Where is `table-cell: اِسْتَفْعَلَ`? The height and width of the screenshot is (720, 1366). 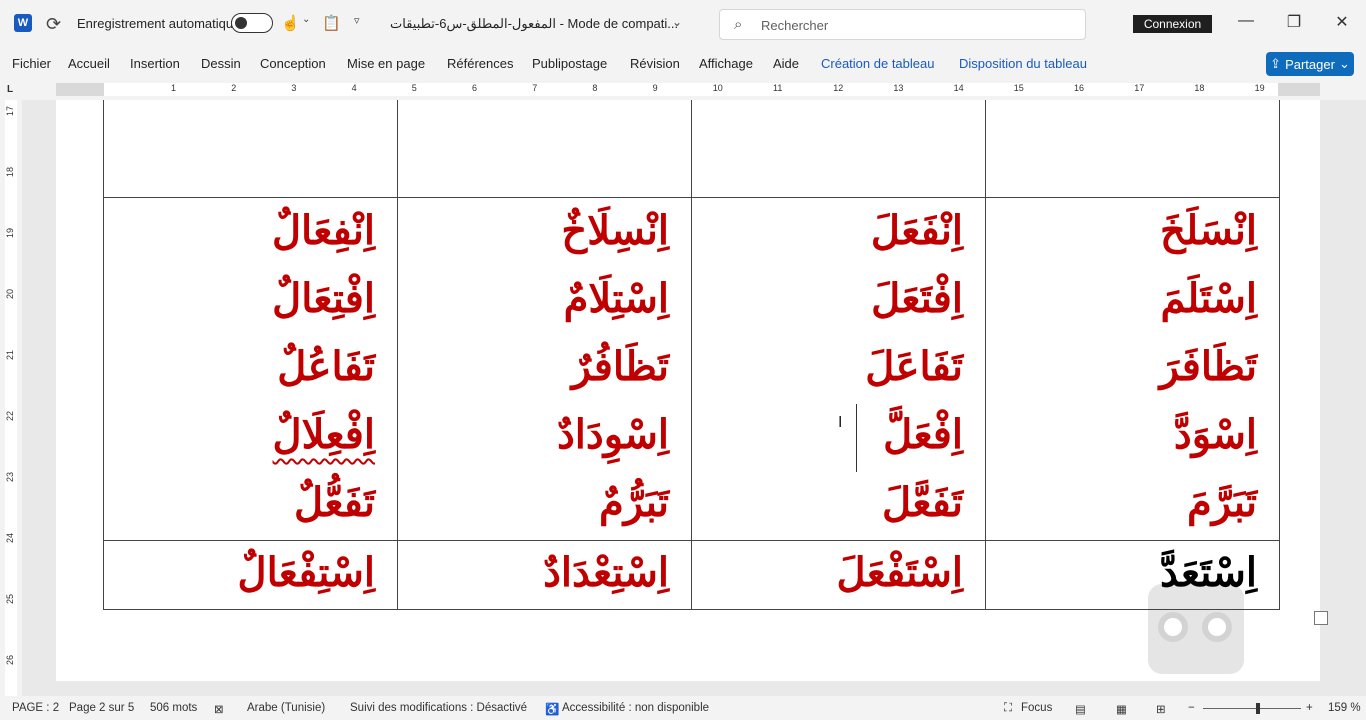 table-cell: اِسْتَفْعَلَ is located at coordinates (838, 575).